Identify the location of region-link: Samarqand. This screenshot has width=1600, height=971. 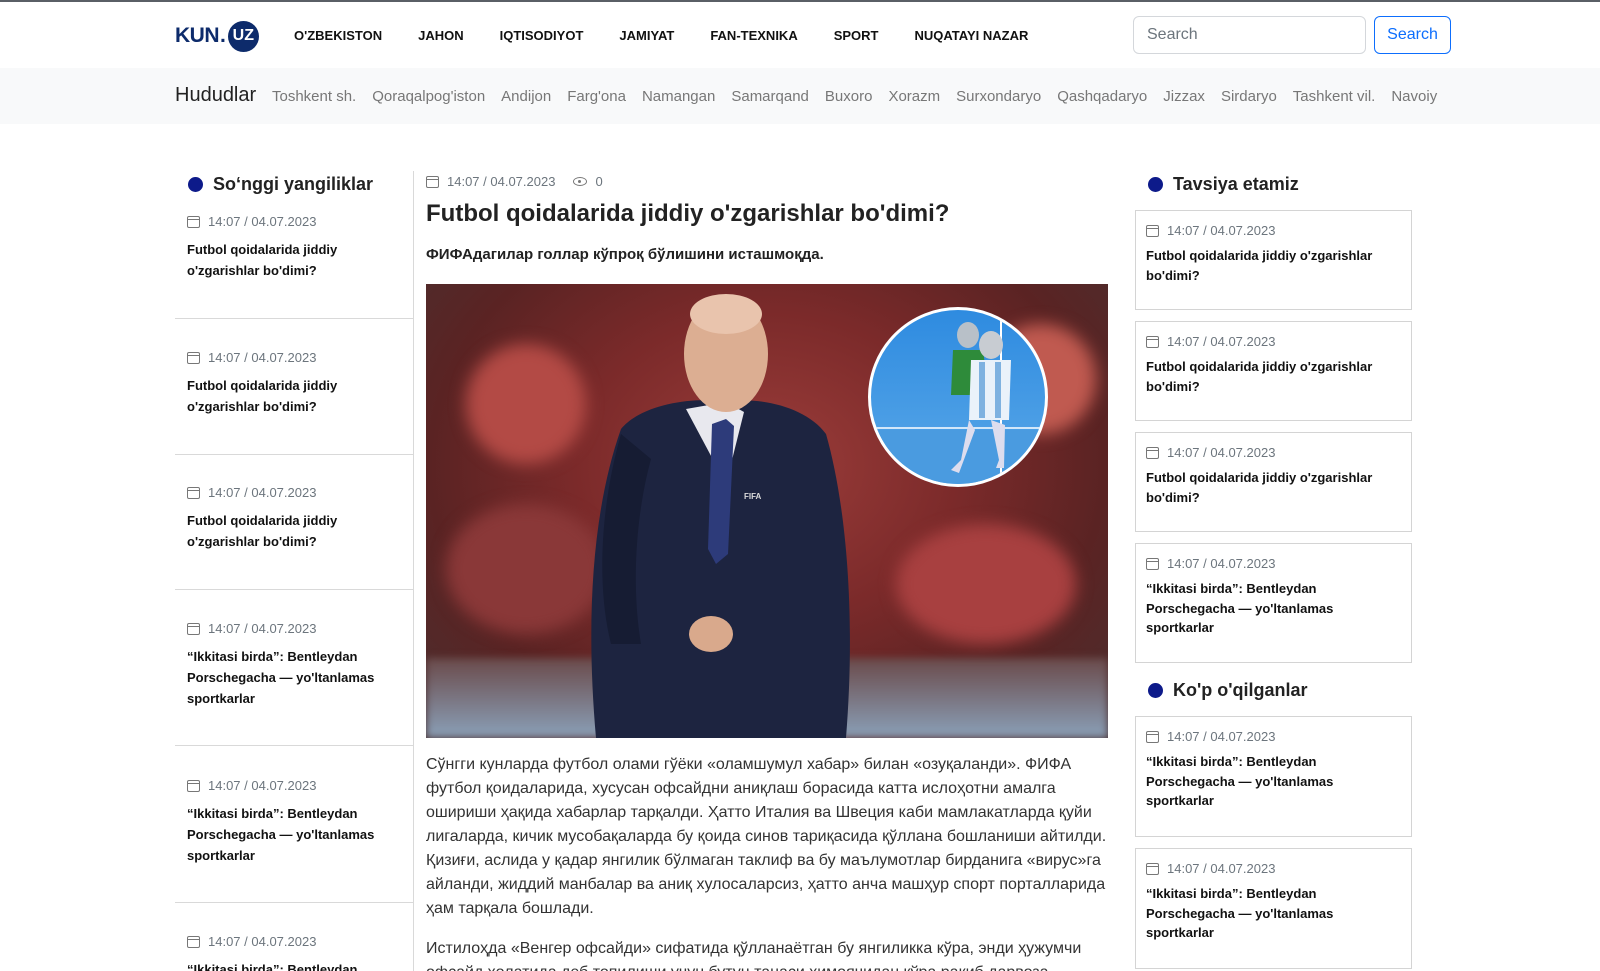
(770, 96).